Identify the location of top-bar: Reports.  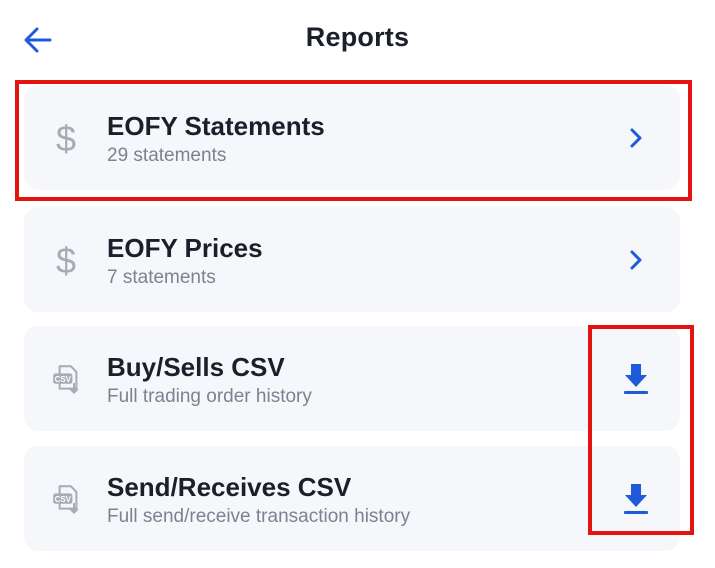
(357, 40).